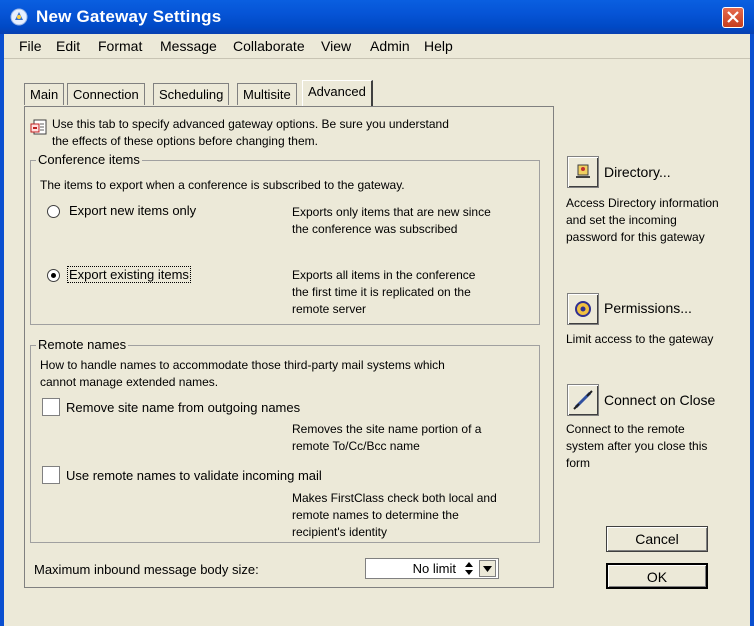 Image resolution: width=754 pixels, height=626 pixels. What do you see at coordinates (183, 407) in the screenshot?
I see `remove-site-name-label: Remove site name from outgoing names` at bounding box center [183, 407].